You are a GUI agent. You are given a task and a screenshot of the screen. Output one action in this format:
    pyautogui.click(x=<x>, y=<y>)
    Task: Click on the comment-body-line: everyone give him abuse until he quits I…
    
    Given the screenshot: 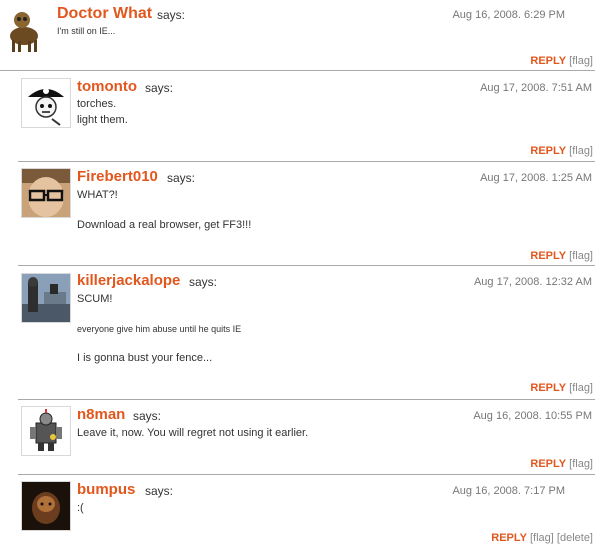 What is the action you would take?
    pyautogui.click(x=159, y=329)
    